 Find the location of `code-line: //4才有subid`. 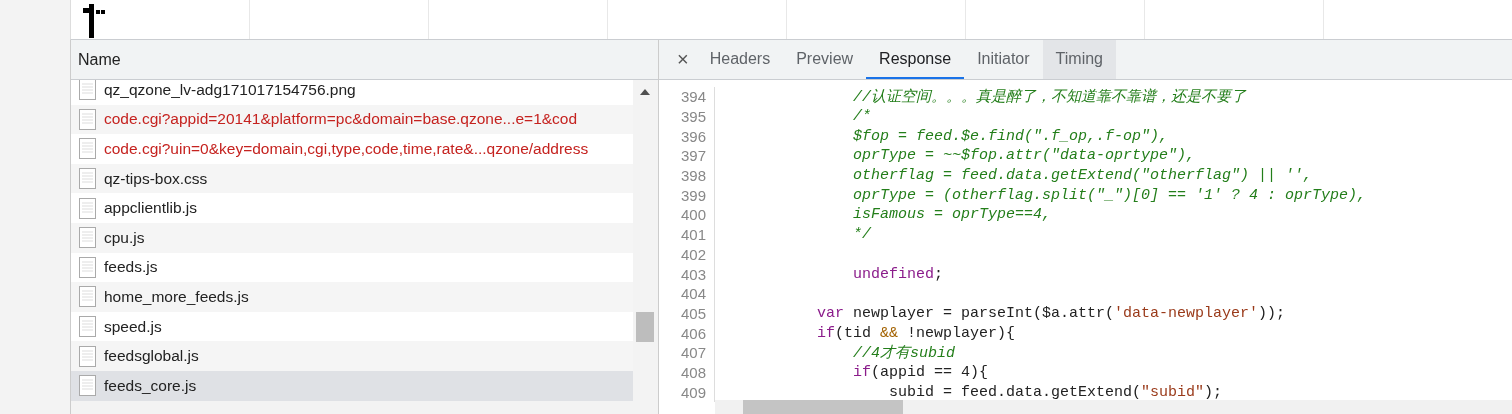

code-line: //4才有subid is located at coordinates (904, 353).